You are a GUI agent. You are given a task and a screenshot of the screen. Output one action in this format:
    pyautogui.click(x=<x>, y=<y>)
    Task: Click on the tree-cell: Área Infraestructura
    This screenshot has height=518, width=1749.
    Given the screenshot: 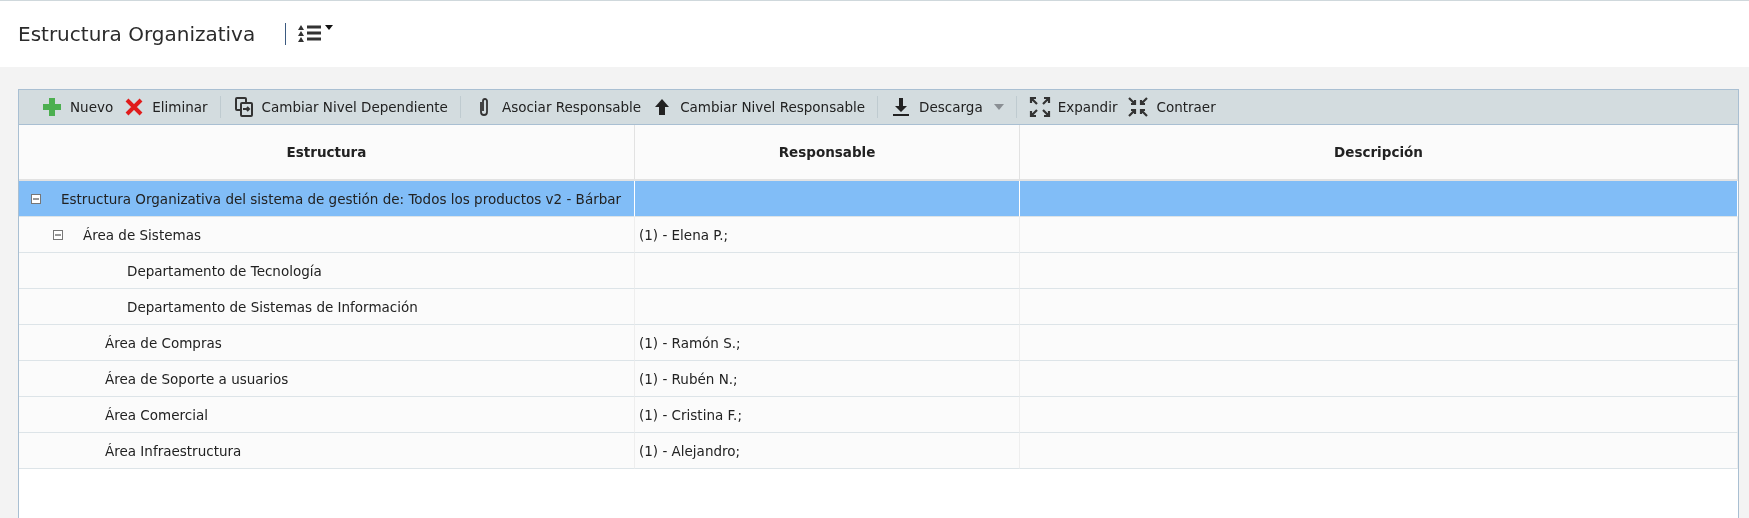 What is the action you would take?
    pyautogui.click(x=327, y=451)
    